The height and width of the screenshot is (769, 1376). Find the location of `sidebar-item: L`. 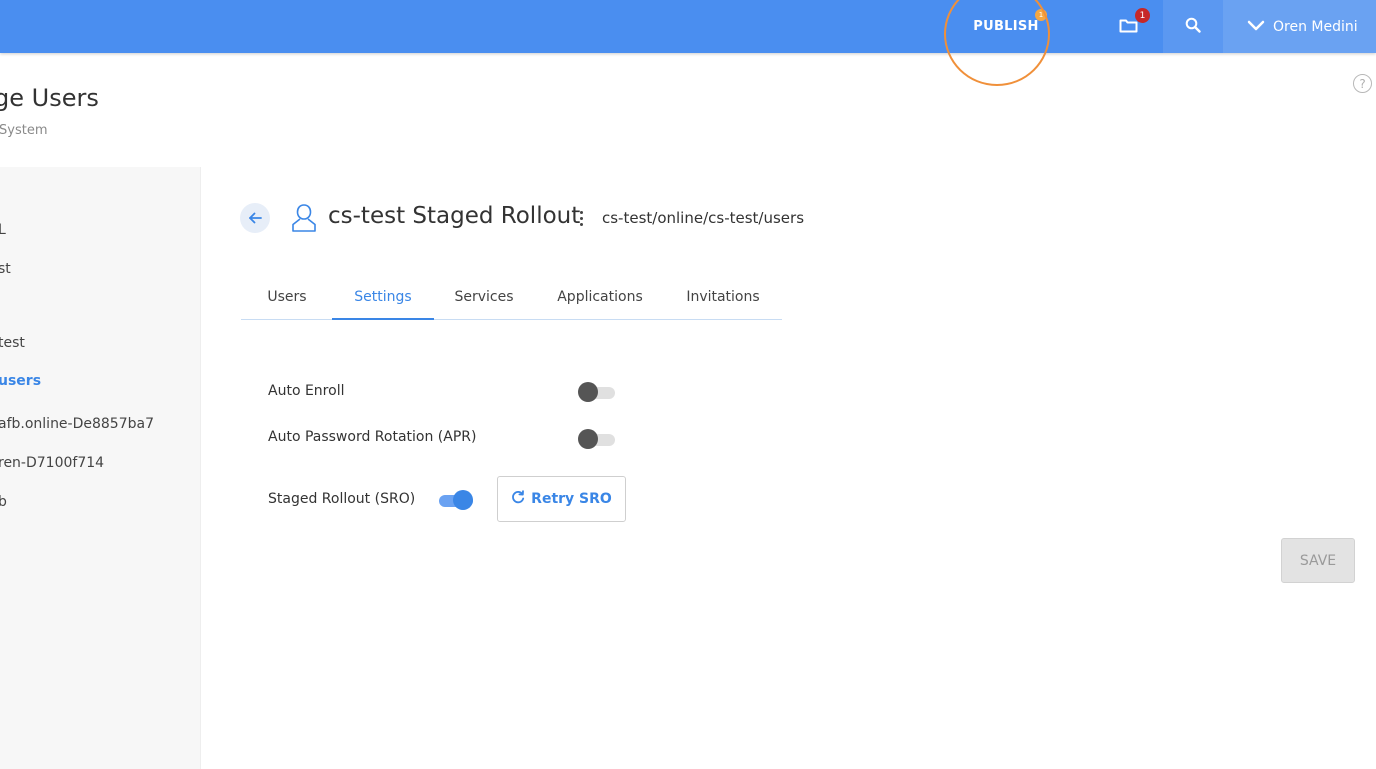

sidebar-item: L is located at coordinates (3, 230).